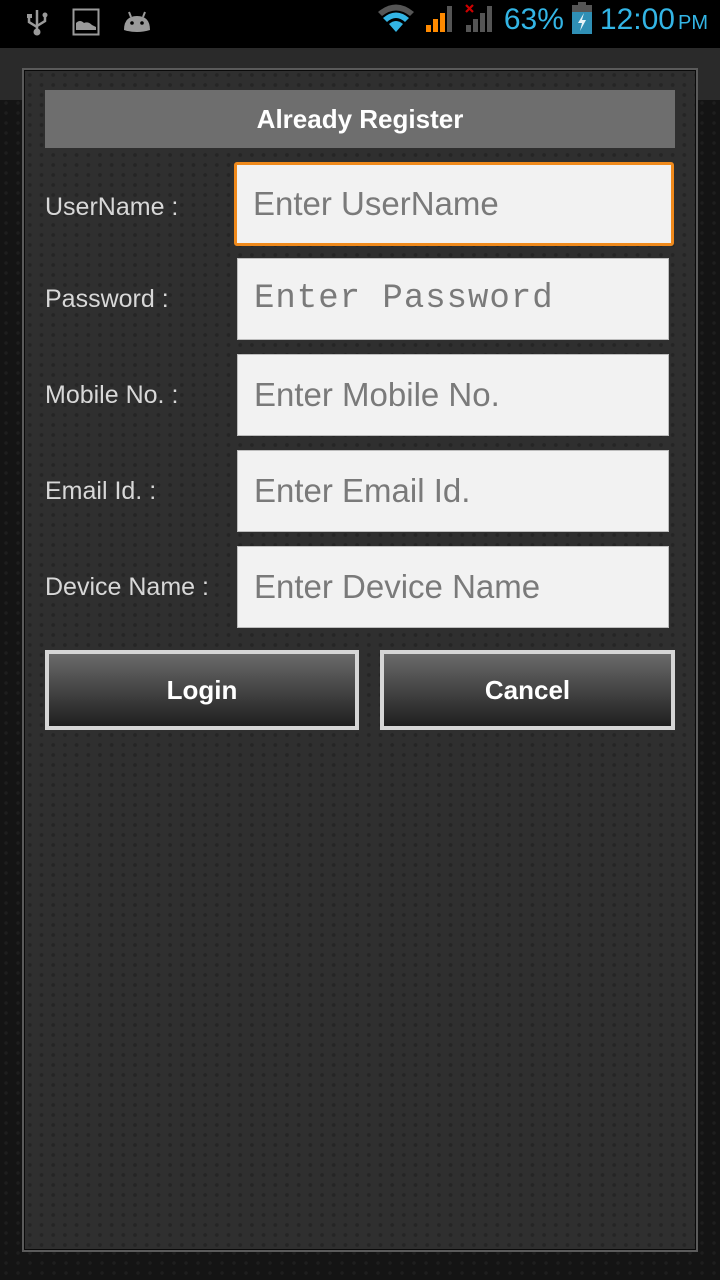  Describe the element at coordinates (453, 299) in the screenshot. I see `password-input` at that location.